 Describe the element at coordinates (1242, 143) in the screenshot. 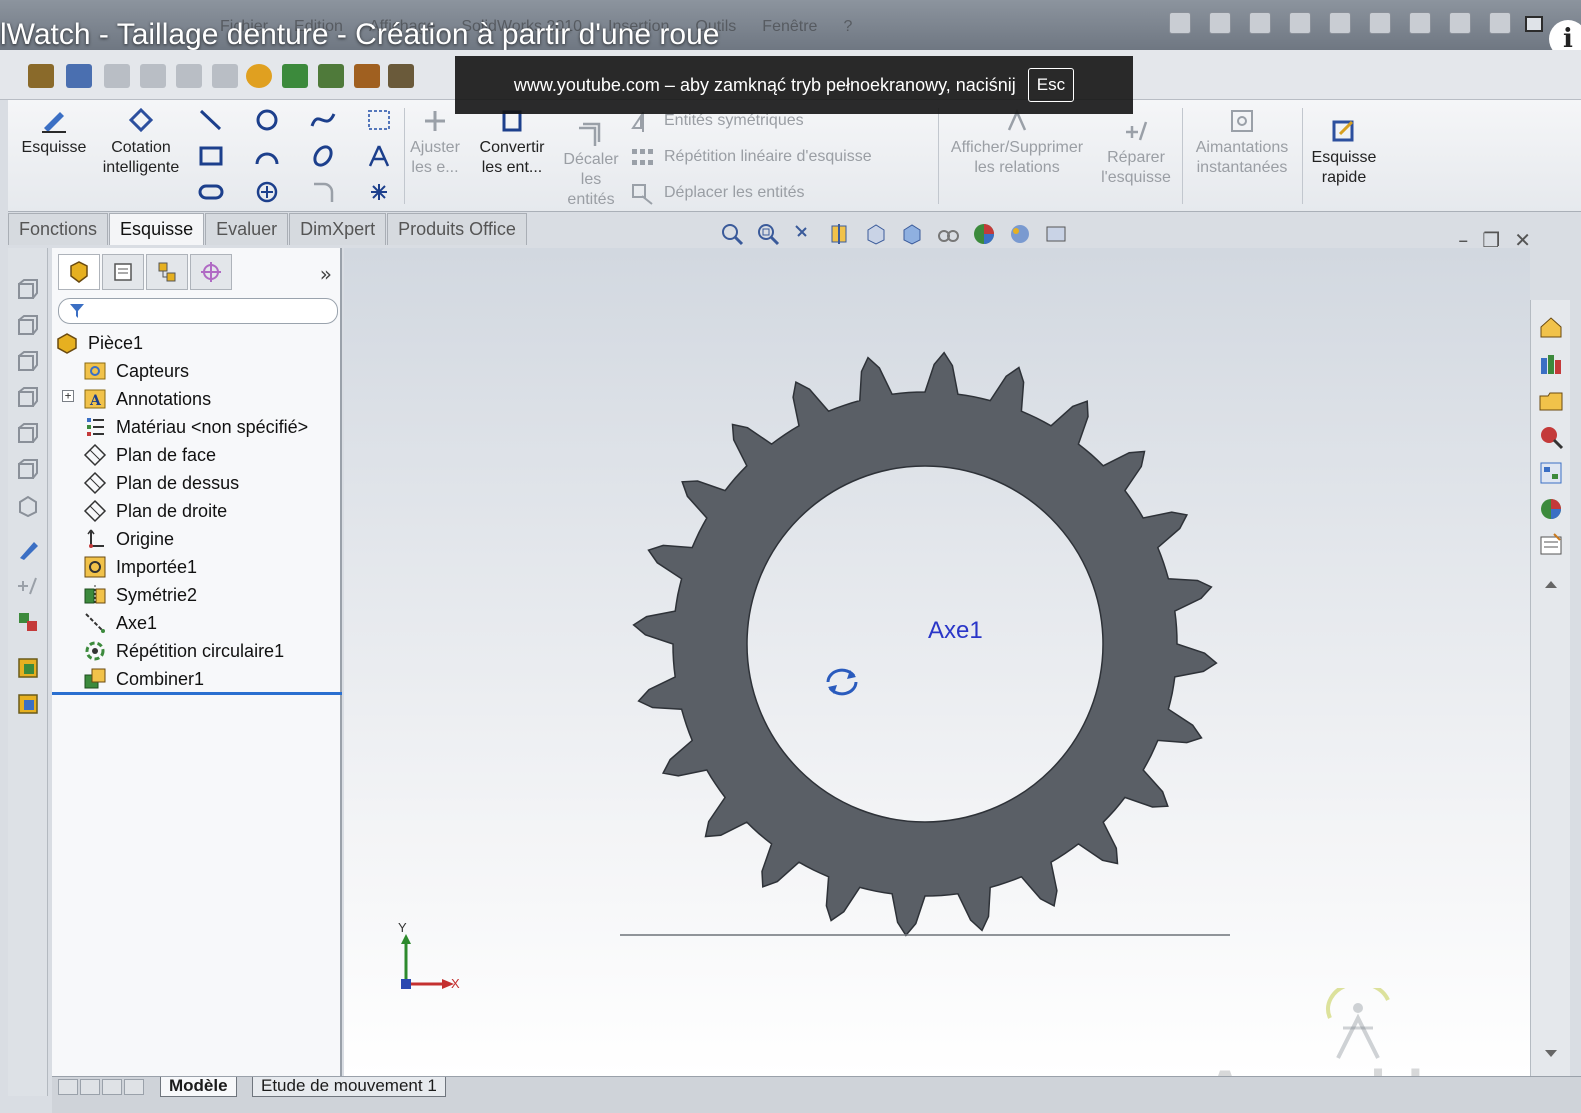

I see `quick-snaps-button: Aimantations instantanées` at that location.